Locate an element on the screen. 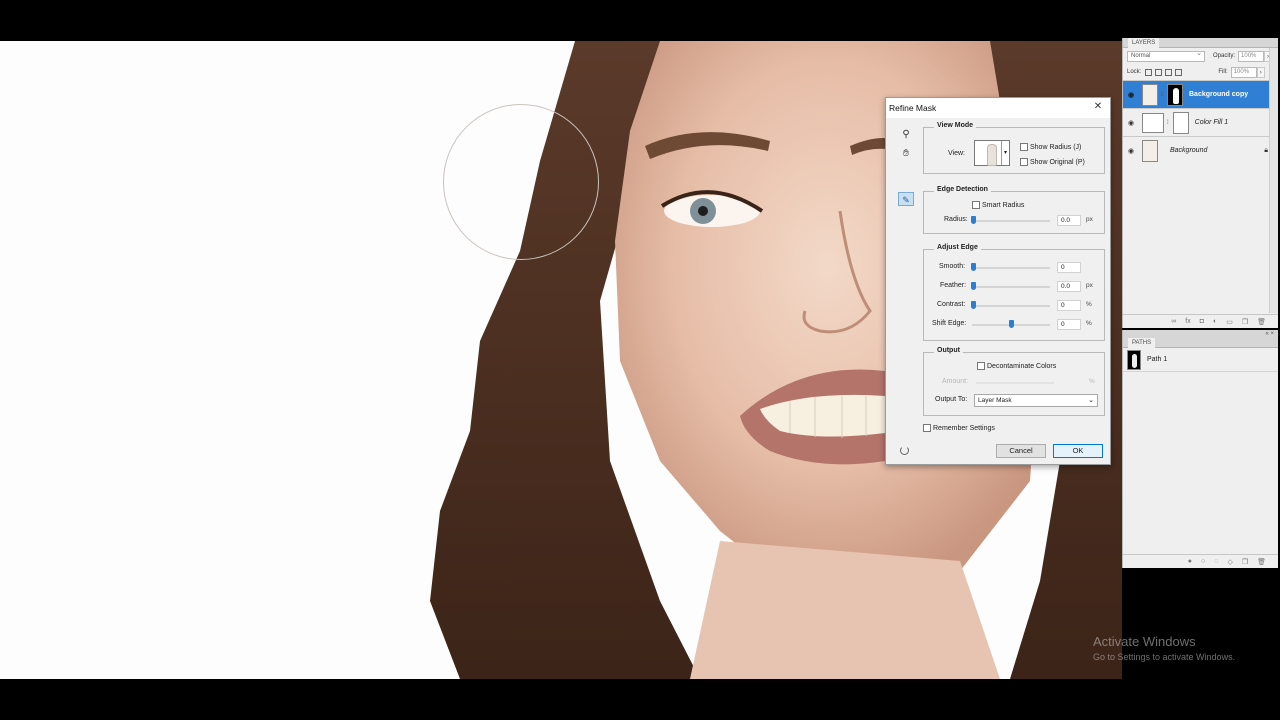 The width and height of the screenshot is (1280, 720). layer-name: Background copy is located at coordinates (1219, 94).